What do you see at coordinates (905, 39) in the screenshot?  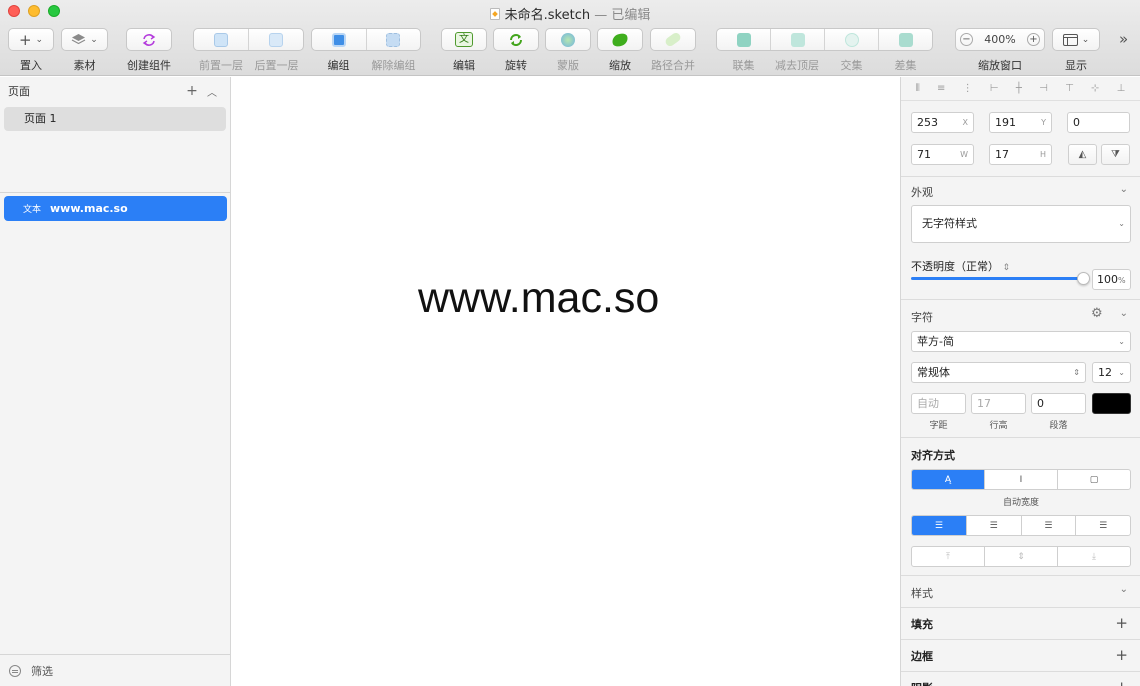 I see `difference-button` at bounding box center [905, 39].